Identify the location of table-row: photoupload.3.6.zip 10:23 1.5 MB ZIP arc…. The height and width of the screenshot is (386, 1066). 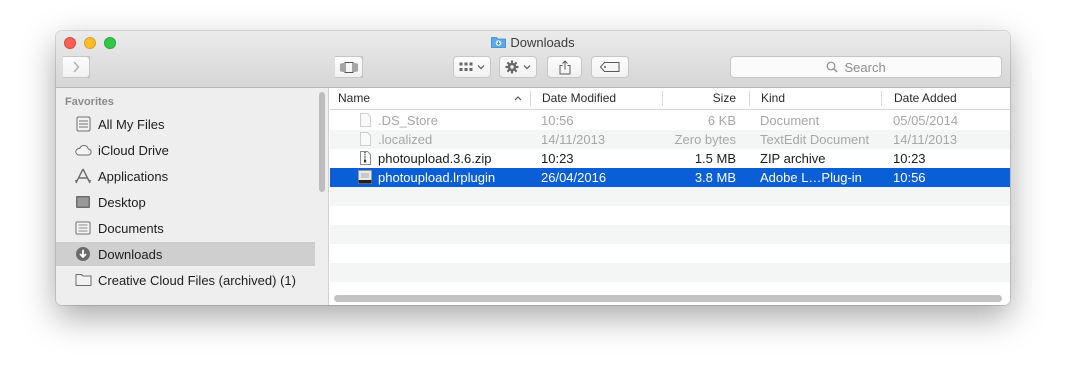
(670, 158).